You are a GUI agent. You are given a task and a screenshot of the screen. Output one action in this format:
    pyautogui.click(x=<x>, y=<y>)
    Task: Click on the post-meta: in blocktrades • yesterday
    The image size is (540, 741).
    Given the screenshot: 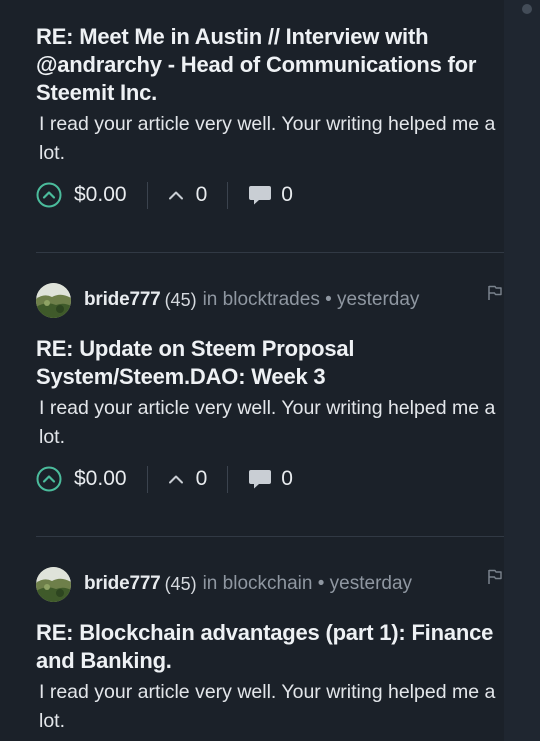 What is the action you would take?
    pyautogui.click(x=311, y=300)
    